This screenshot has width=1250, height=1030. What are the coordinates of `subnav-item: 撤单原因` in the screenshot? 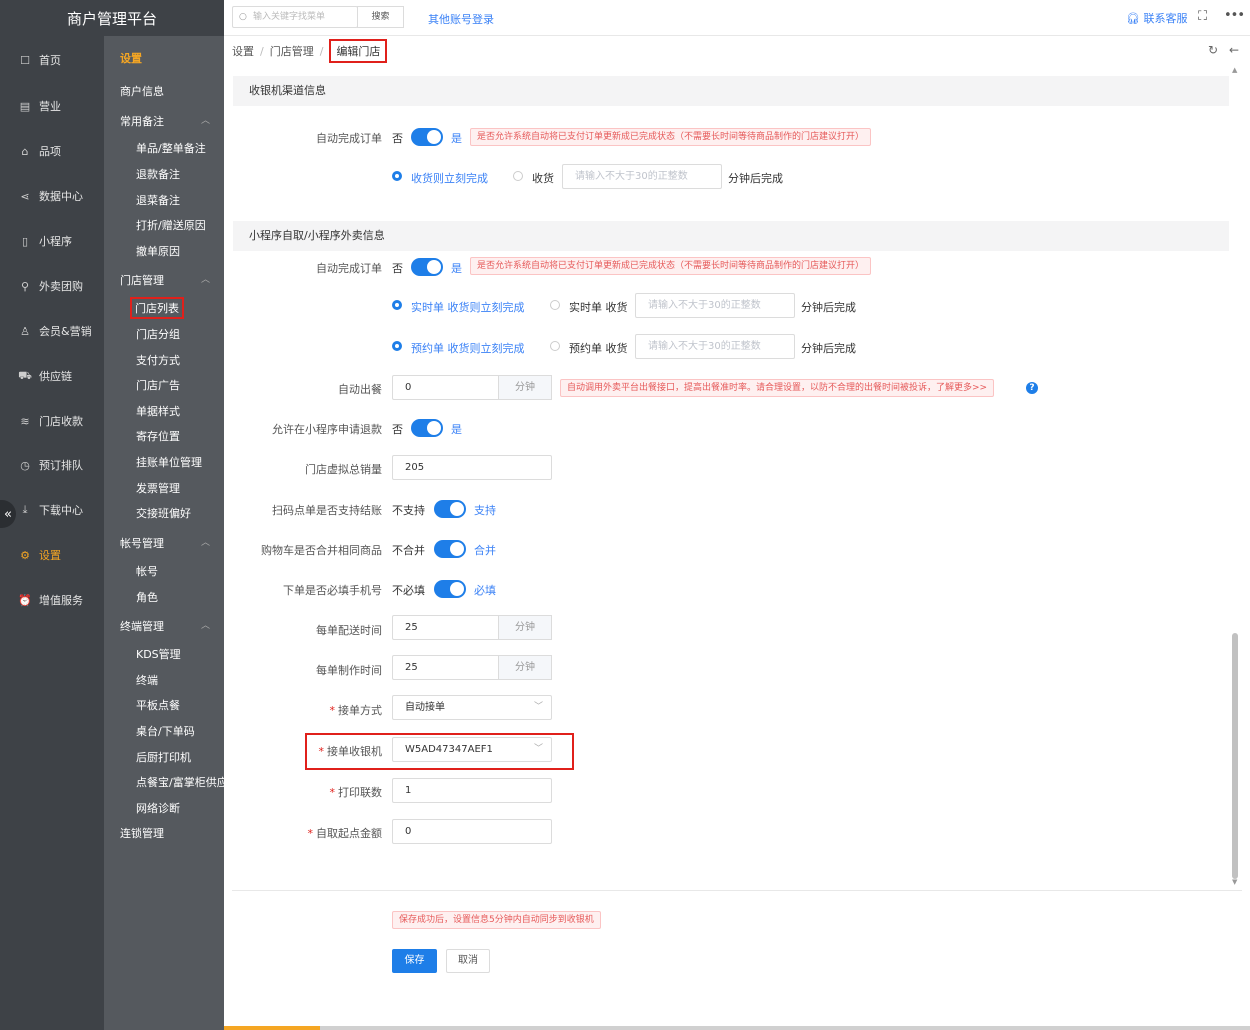 It's located at (158, 251).